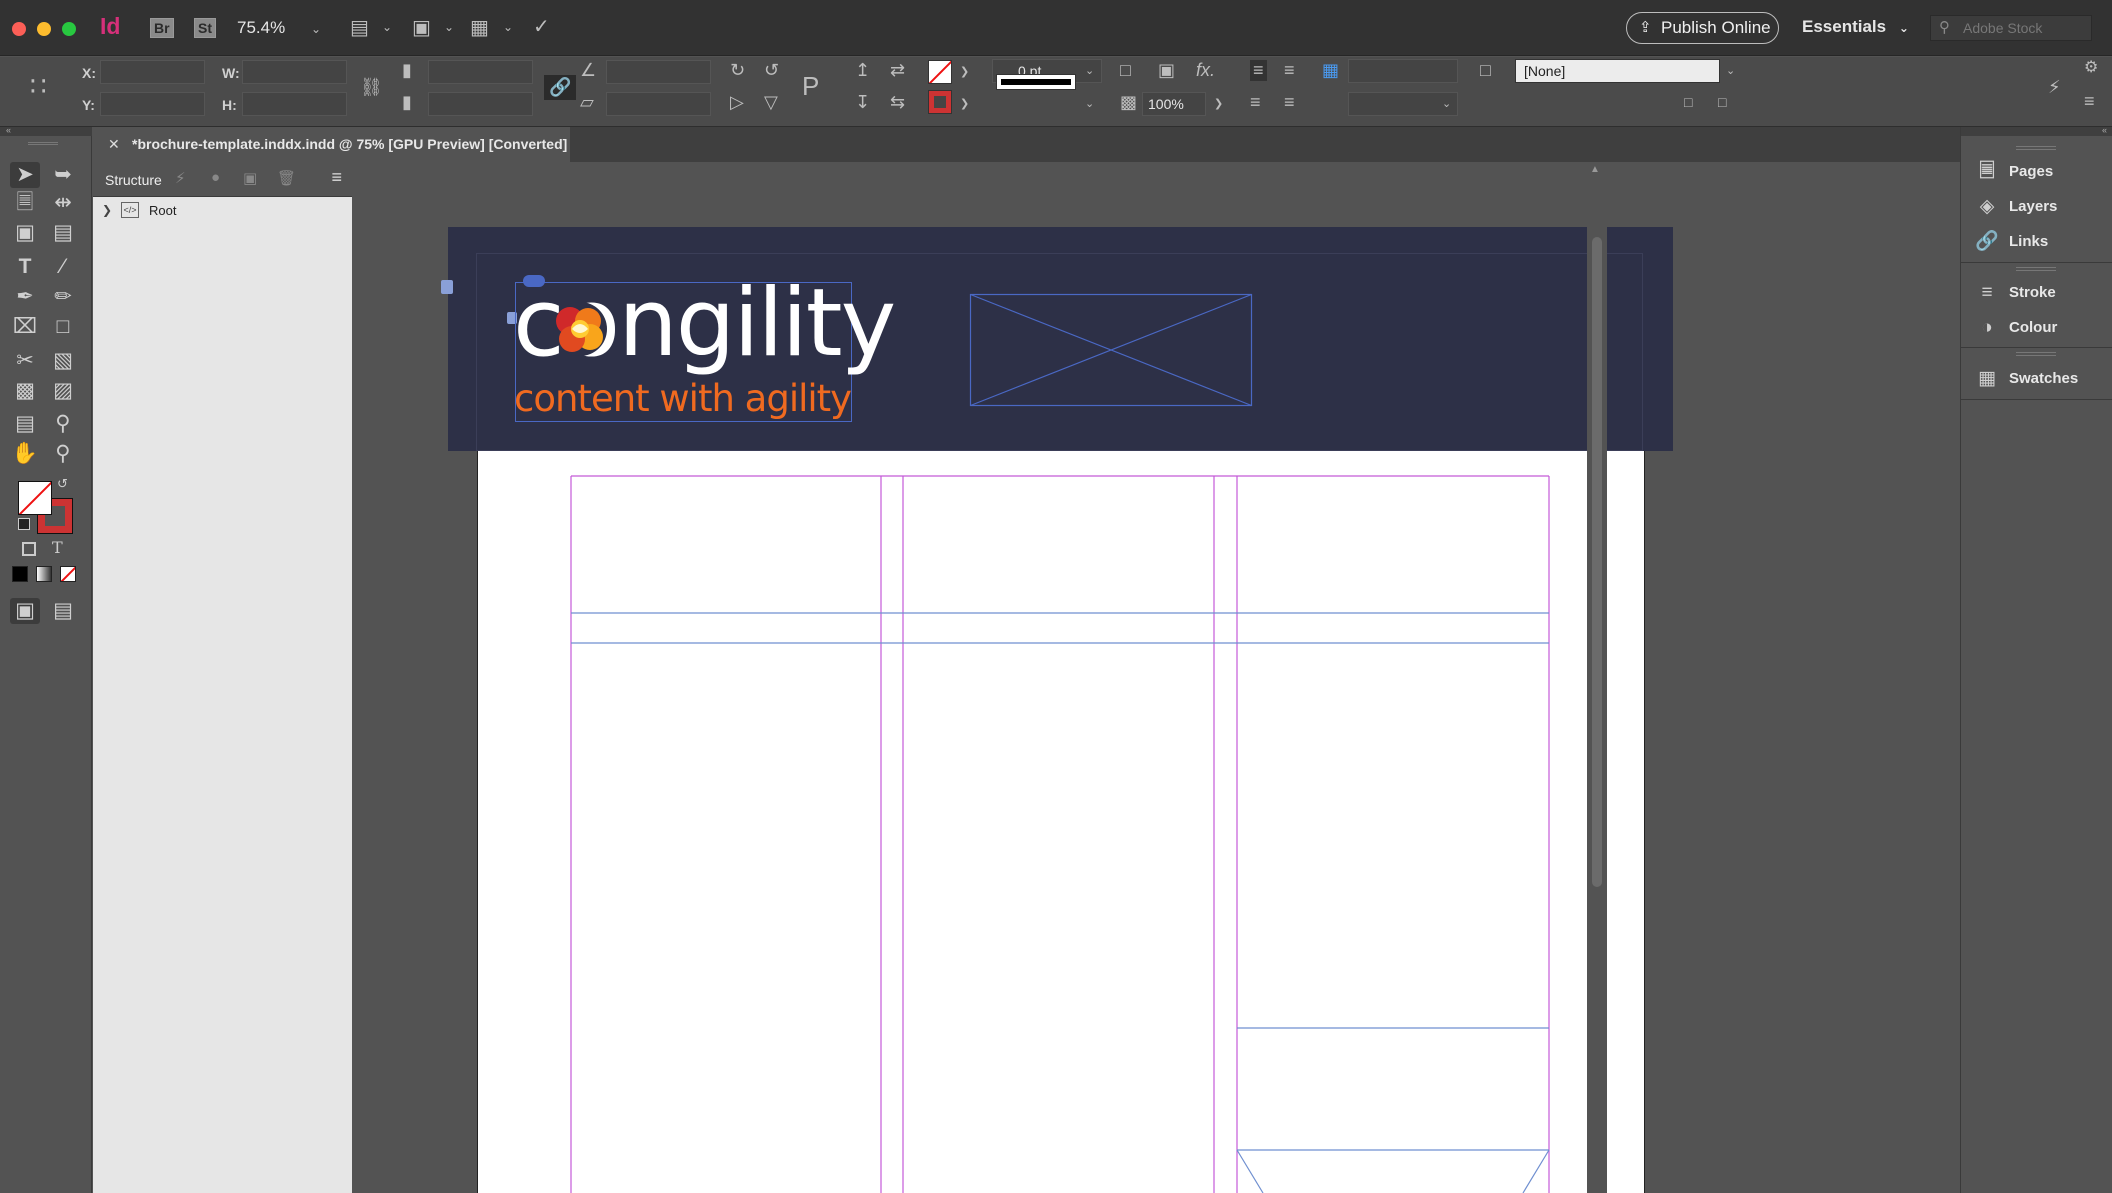 The height and width of the screenshot is (1193, 2112). I want to click on drop-shadow-icon: ▣, so click(1166, 70).